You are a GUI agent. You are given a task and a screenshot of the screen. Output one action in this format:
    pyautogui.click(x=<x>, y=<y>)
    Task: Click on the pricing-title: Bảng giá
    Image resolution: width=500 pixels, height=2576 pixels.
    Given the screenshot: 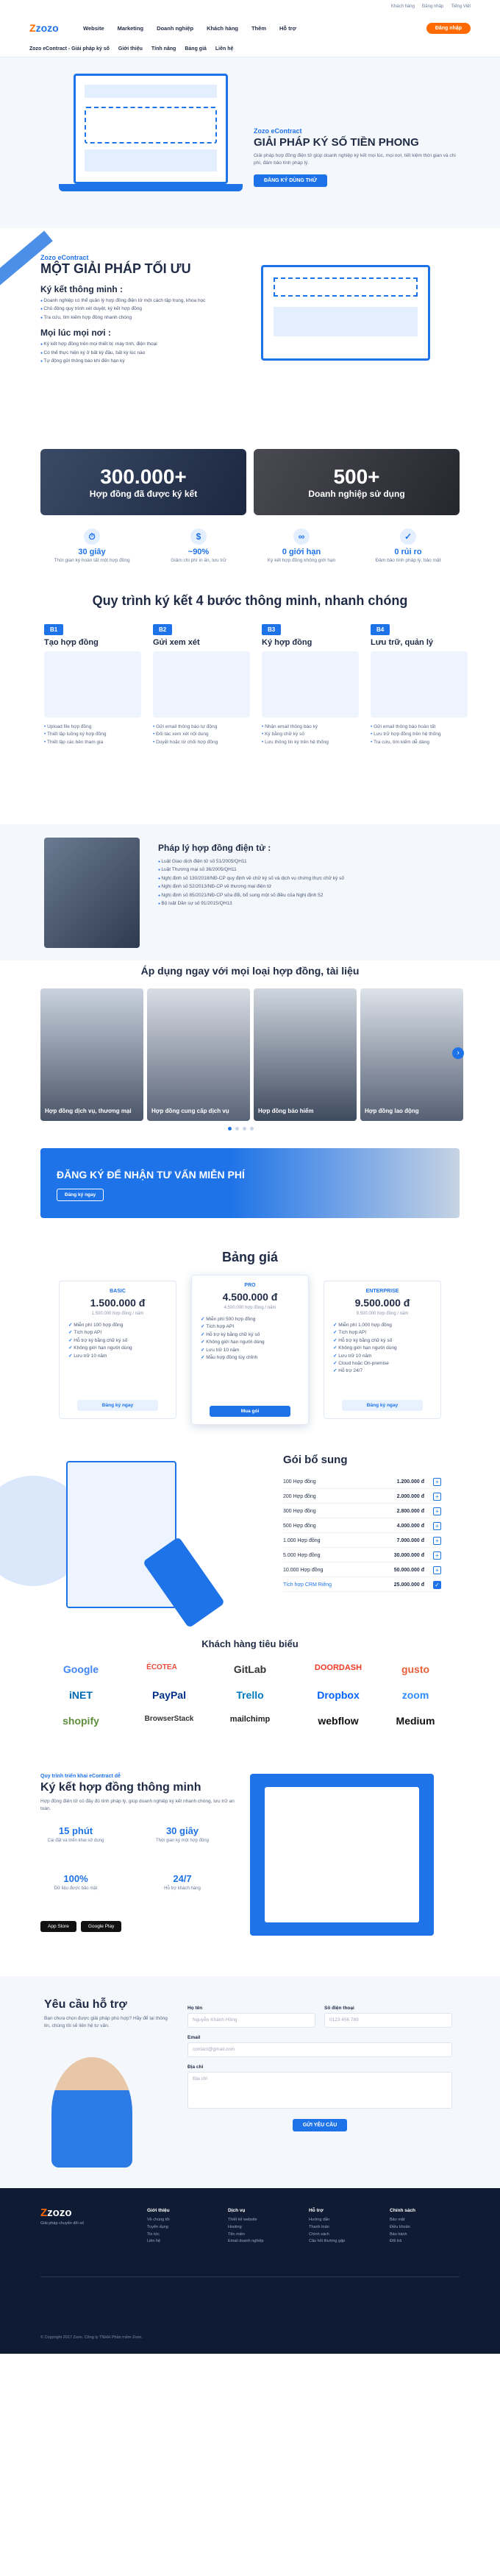 What is the action you would take?
    pyautogui.click(x=250, y=1257)
    